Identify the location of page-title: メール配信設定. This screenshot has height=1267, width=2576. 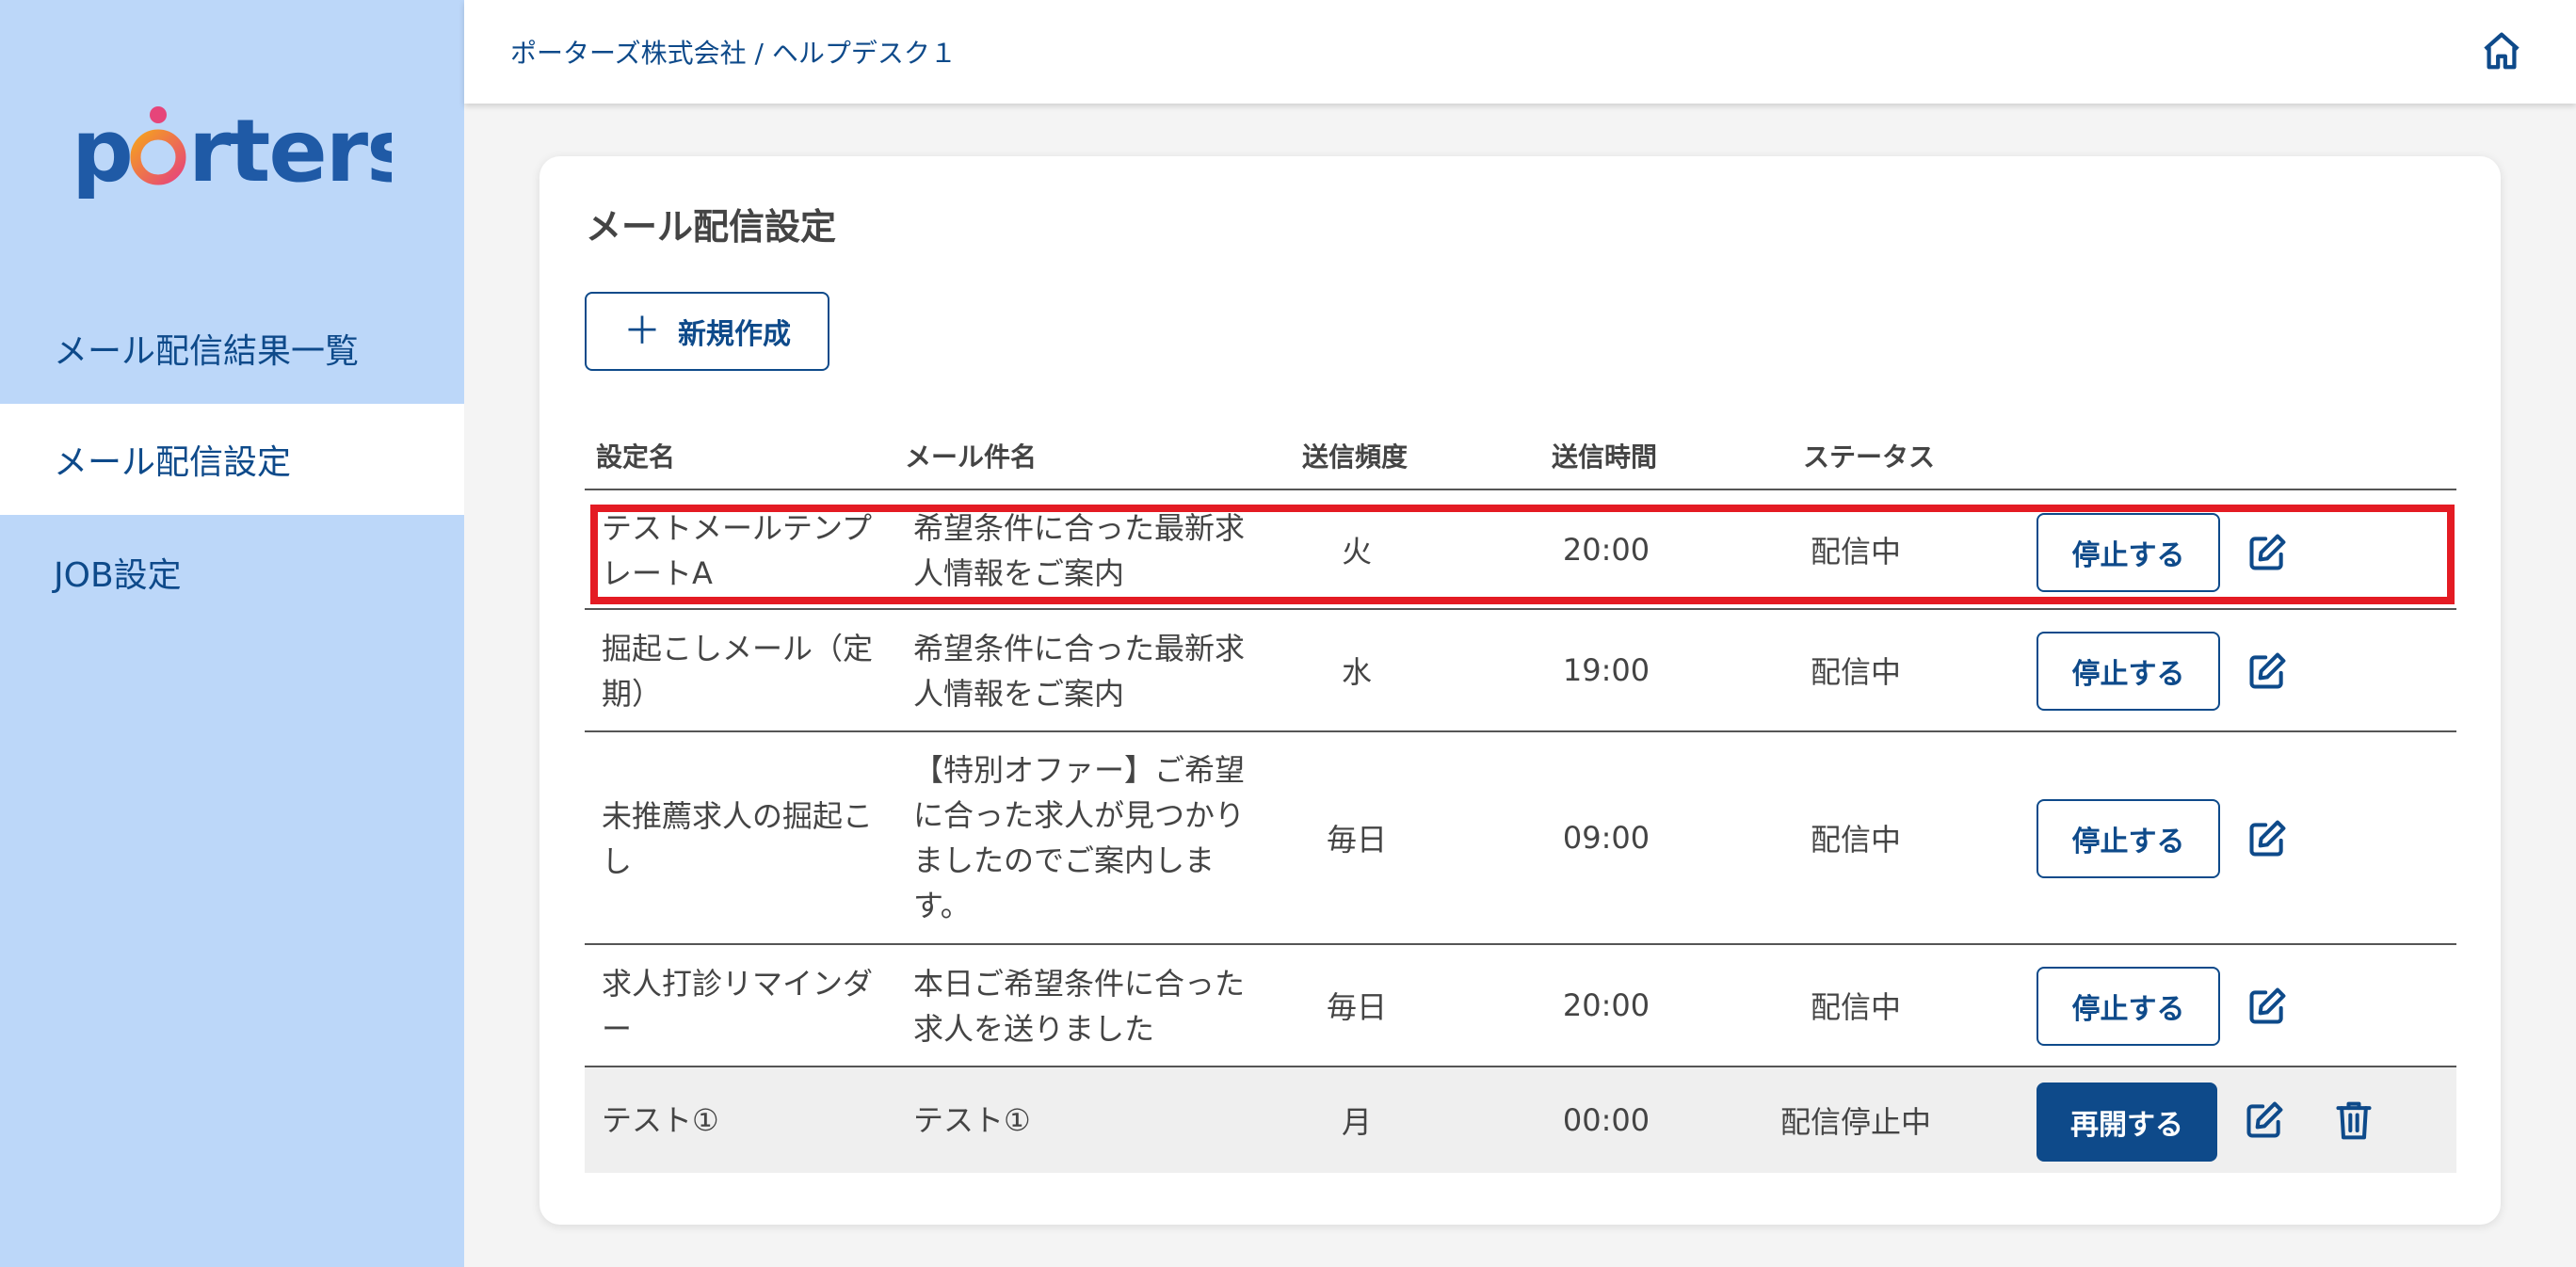
(711, 227).